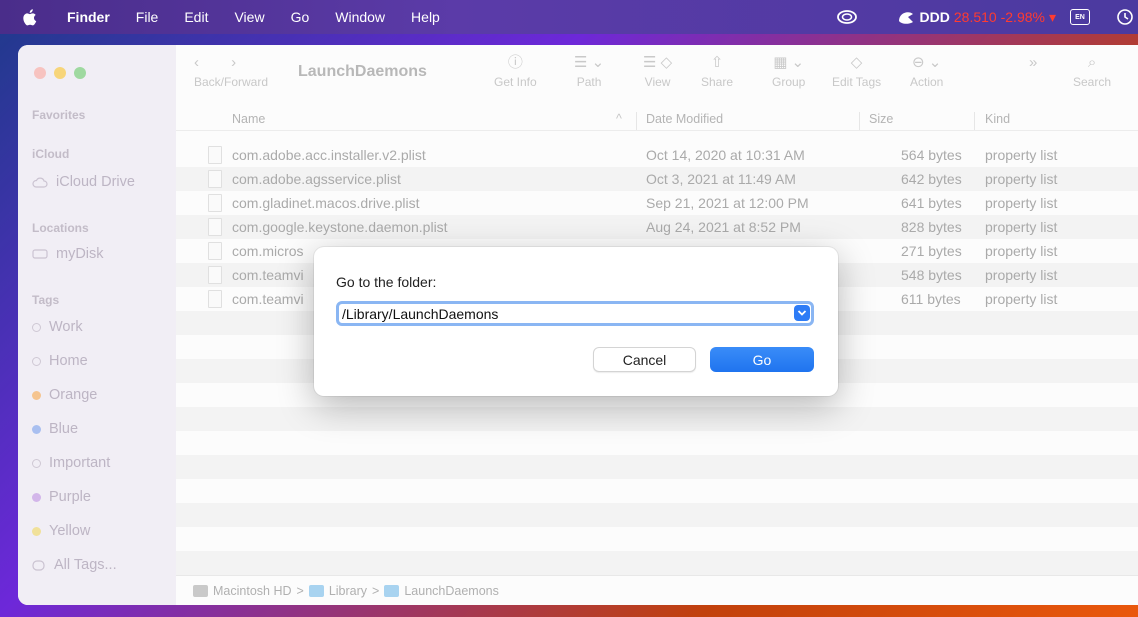 This screenshot has height=617, width=1138. What do you see at coordinates (64, 395) in the screenshot?
I see `sidebar-tag-orange: Orange` at bounding box center [64, 395].